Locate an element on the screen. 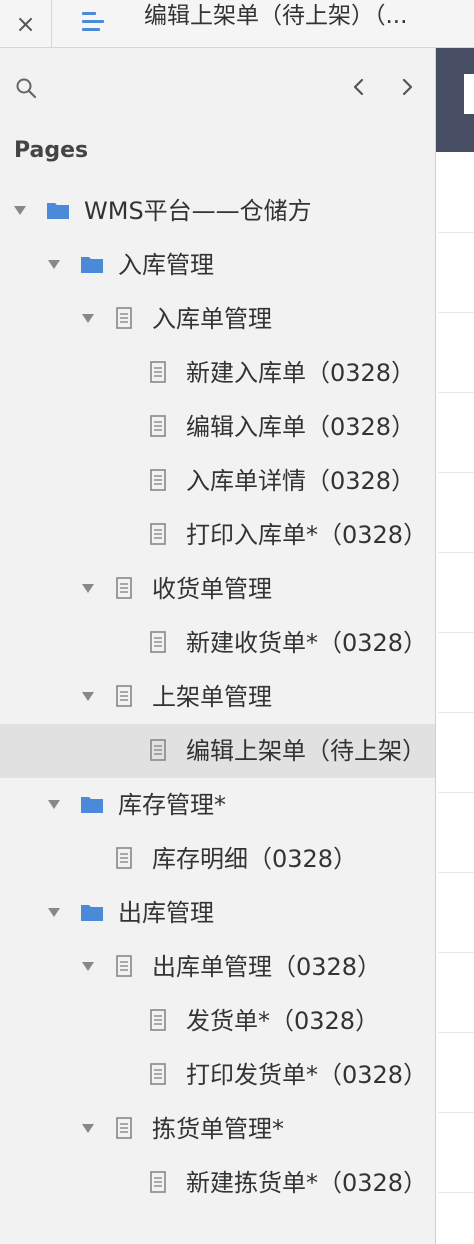 The image size is (474, 1244). tree-item-label: 打印入库单*（0328） is located at coordinates (307, 535).